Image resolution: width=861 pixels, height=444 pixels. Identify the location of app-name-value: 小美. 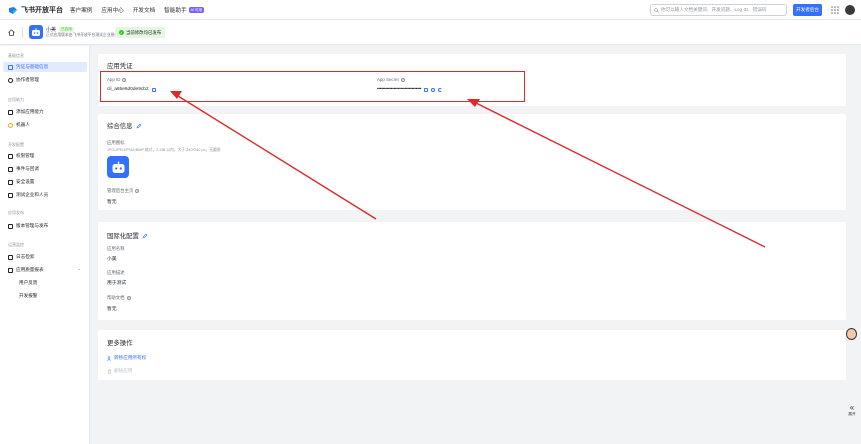
(112, 259).